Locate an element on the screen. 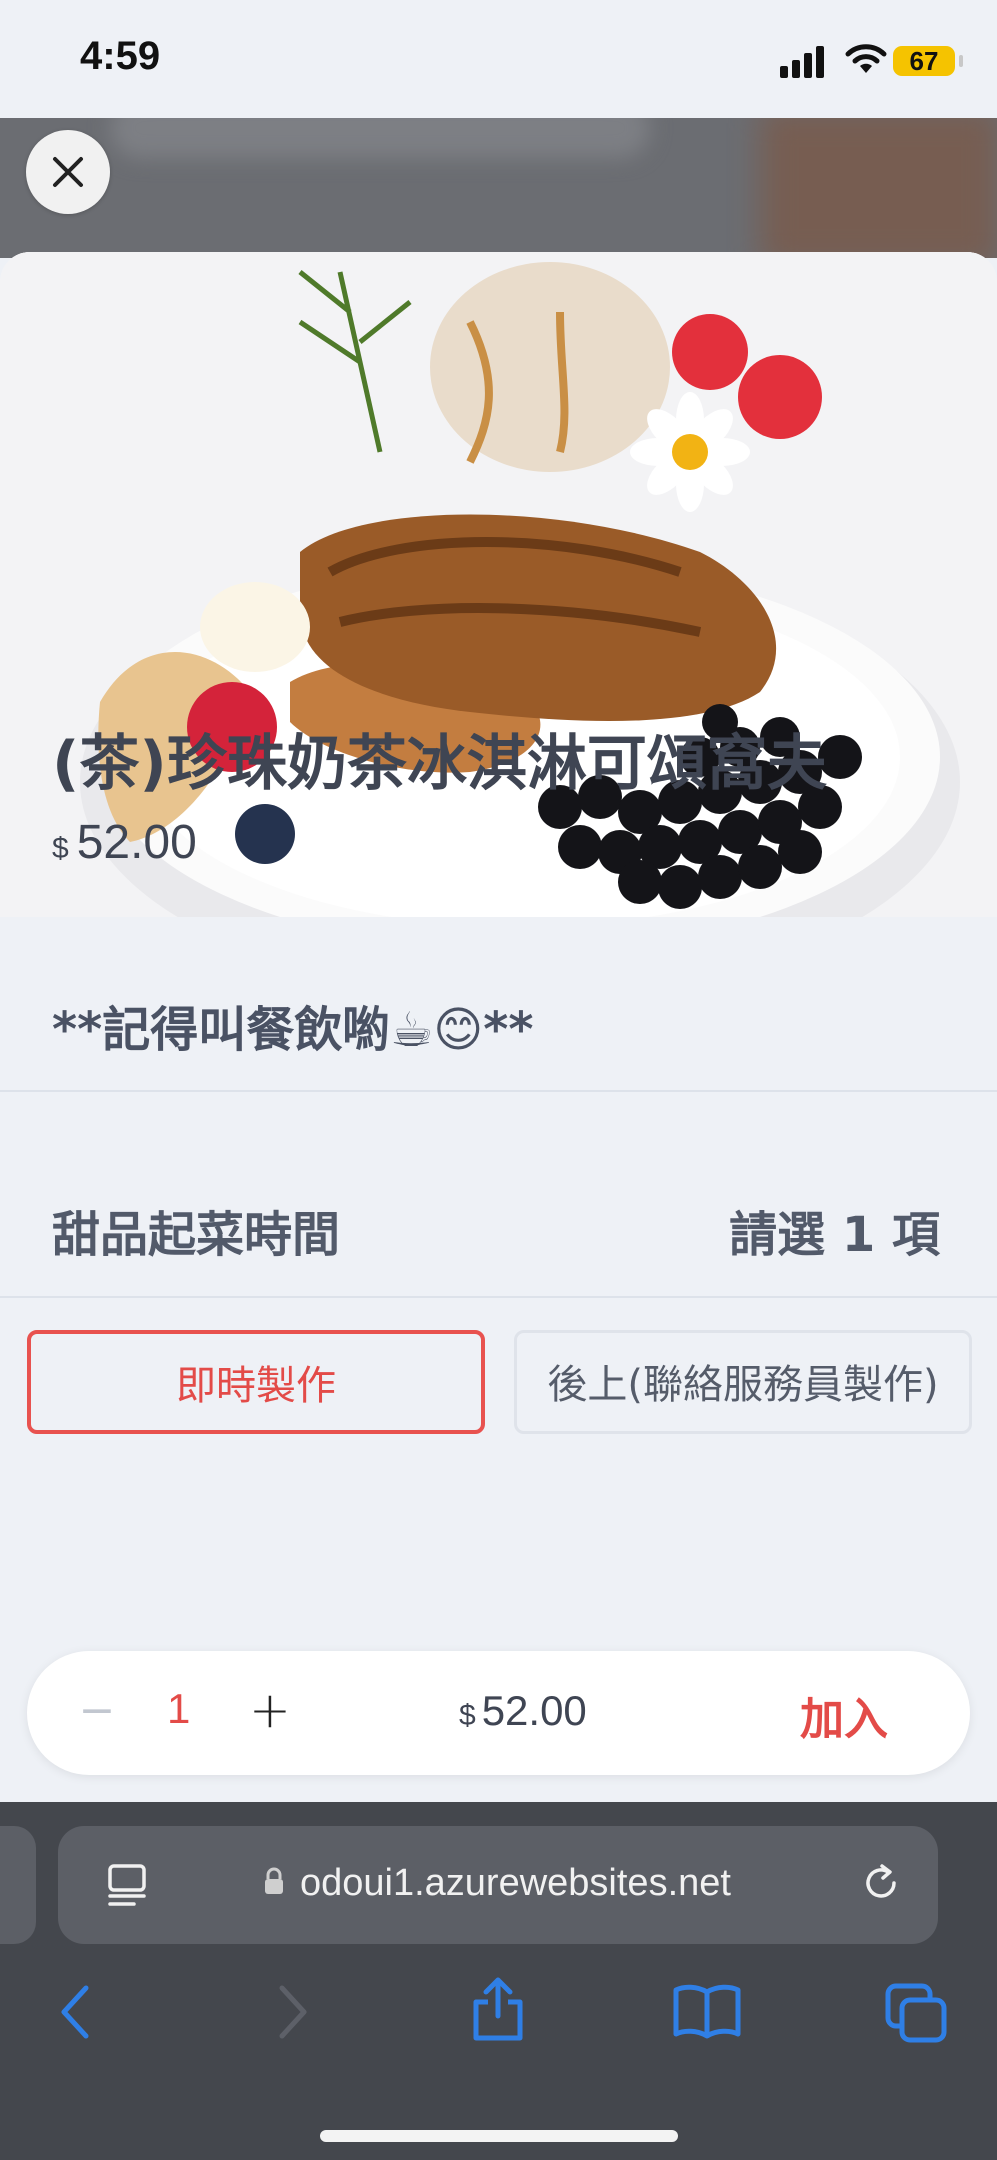 Image resolution: width=997 pixels, height=2160 pixels. close-button is located at coordinates (68, 172).